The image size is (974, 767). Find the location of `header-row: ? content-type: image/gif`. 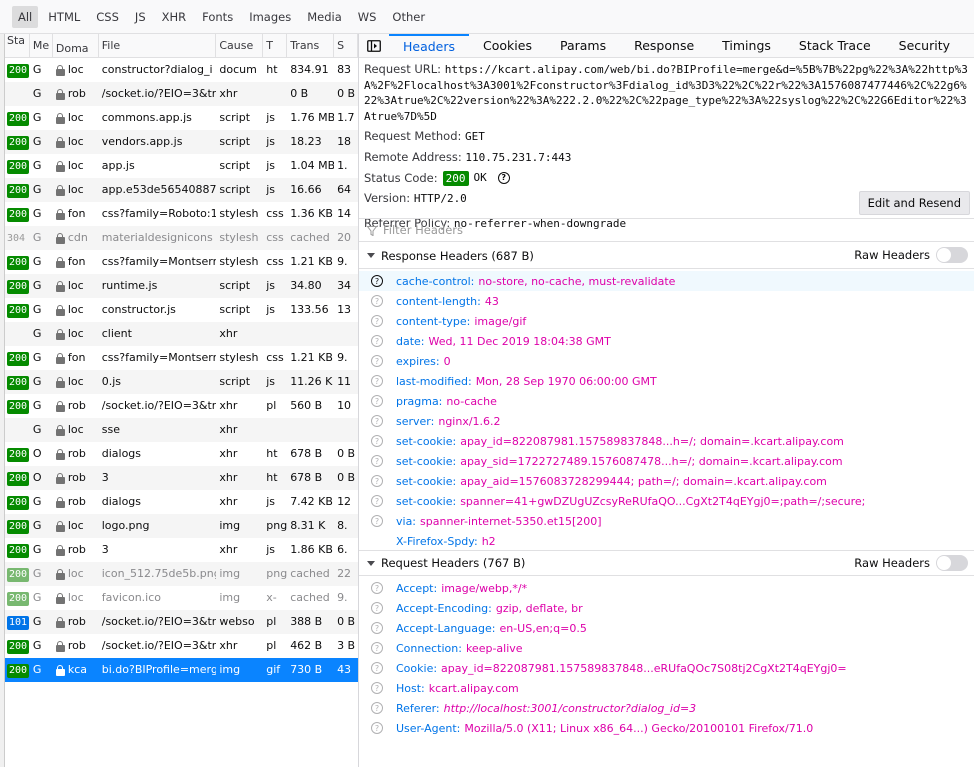

header-row: ? content-type: image/gif is located at coordinates (666, 321).